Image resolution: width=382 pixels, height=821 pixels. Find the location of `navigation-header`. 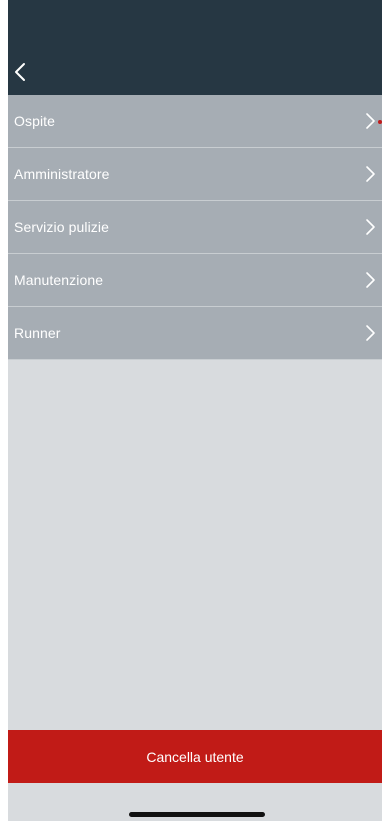

navigation-header is located at coordinates (191, 47).